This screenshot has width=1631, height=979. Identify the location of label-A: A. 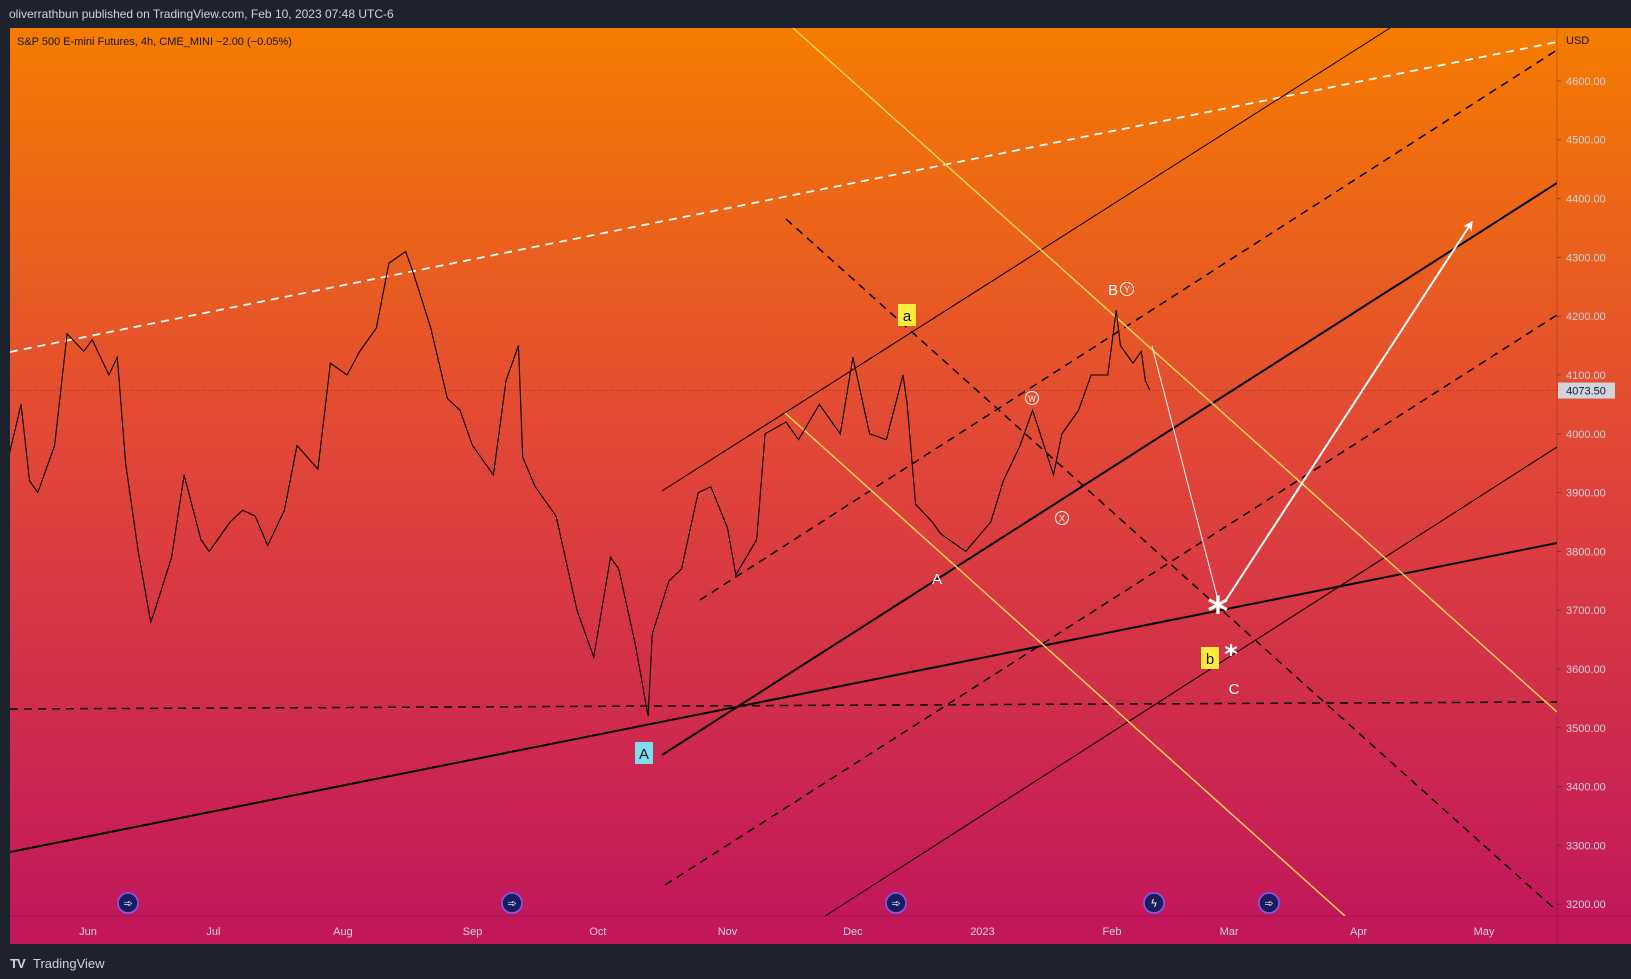
(644, 754).